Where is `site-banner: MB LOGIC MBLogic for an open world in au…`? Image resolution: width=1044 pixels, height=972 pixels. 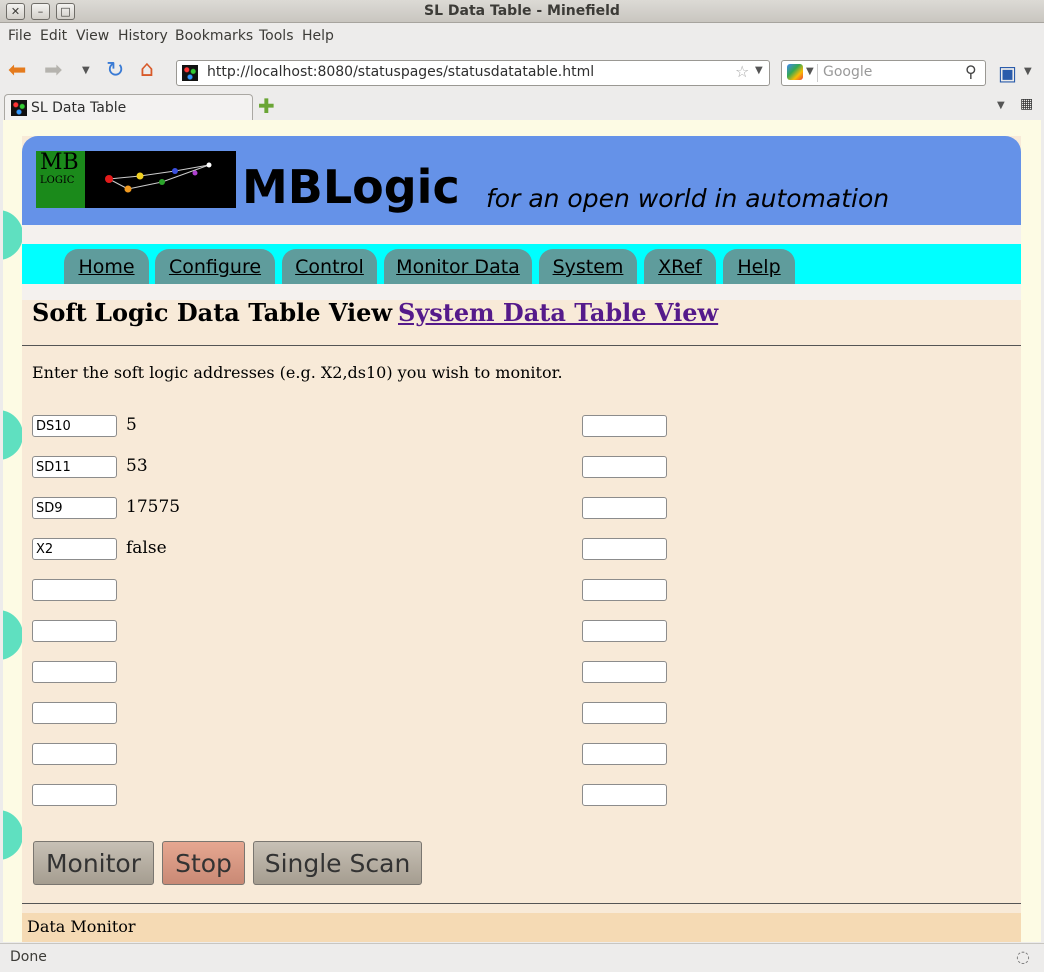 site-banner: MB LOGIC MBLogic for an open world in au… is located at coordinates (521, 180).